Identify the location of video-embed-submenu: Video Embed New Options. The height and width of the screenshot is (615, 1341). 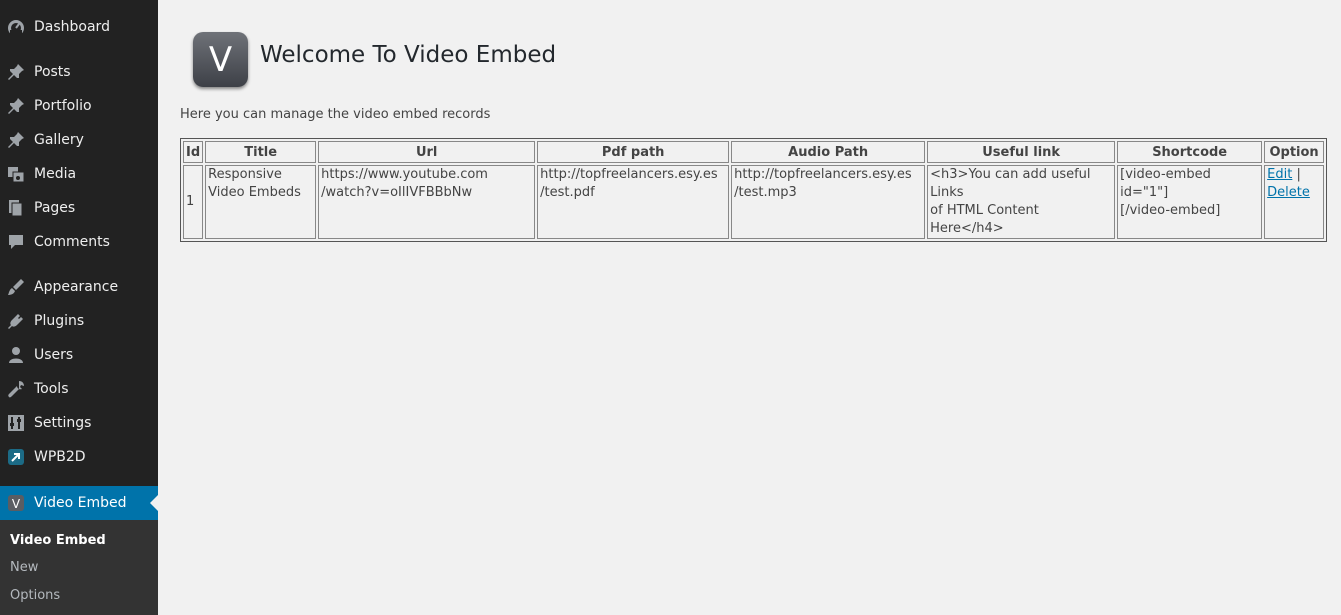
(79, 567).